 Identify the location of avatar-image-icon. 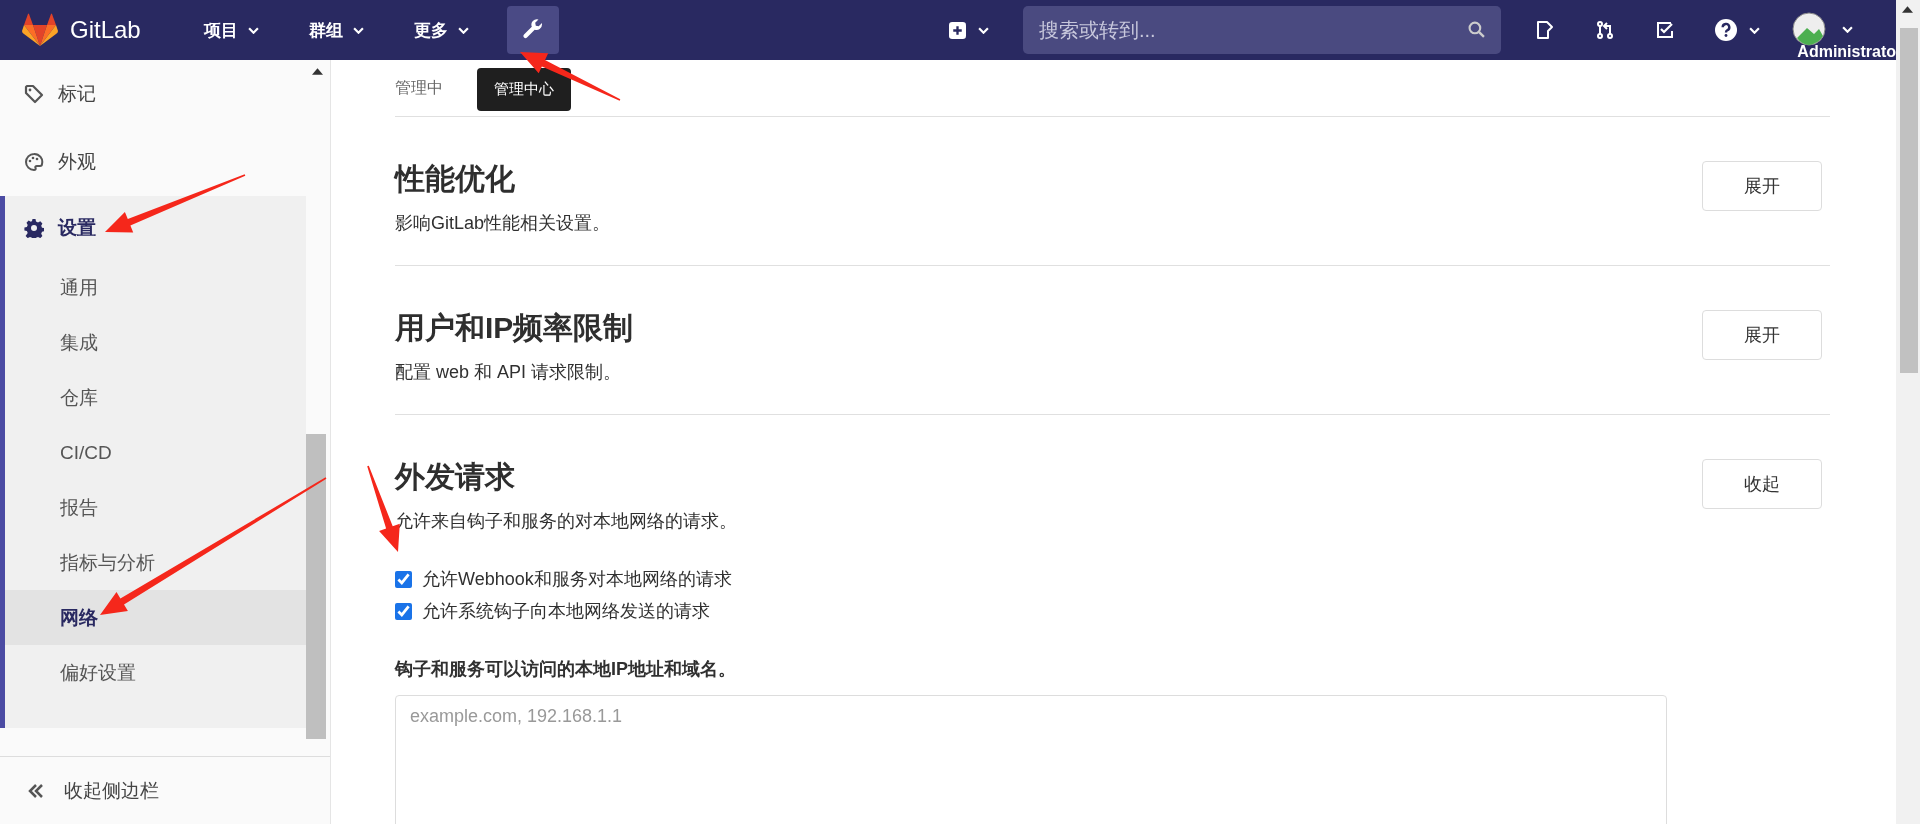
(1809, 29).